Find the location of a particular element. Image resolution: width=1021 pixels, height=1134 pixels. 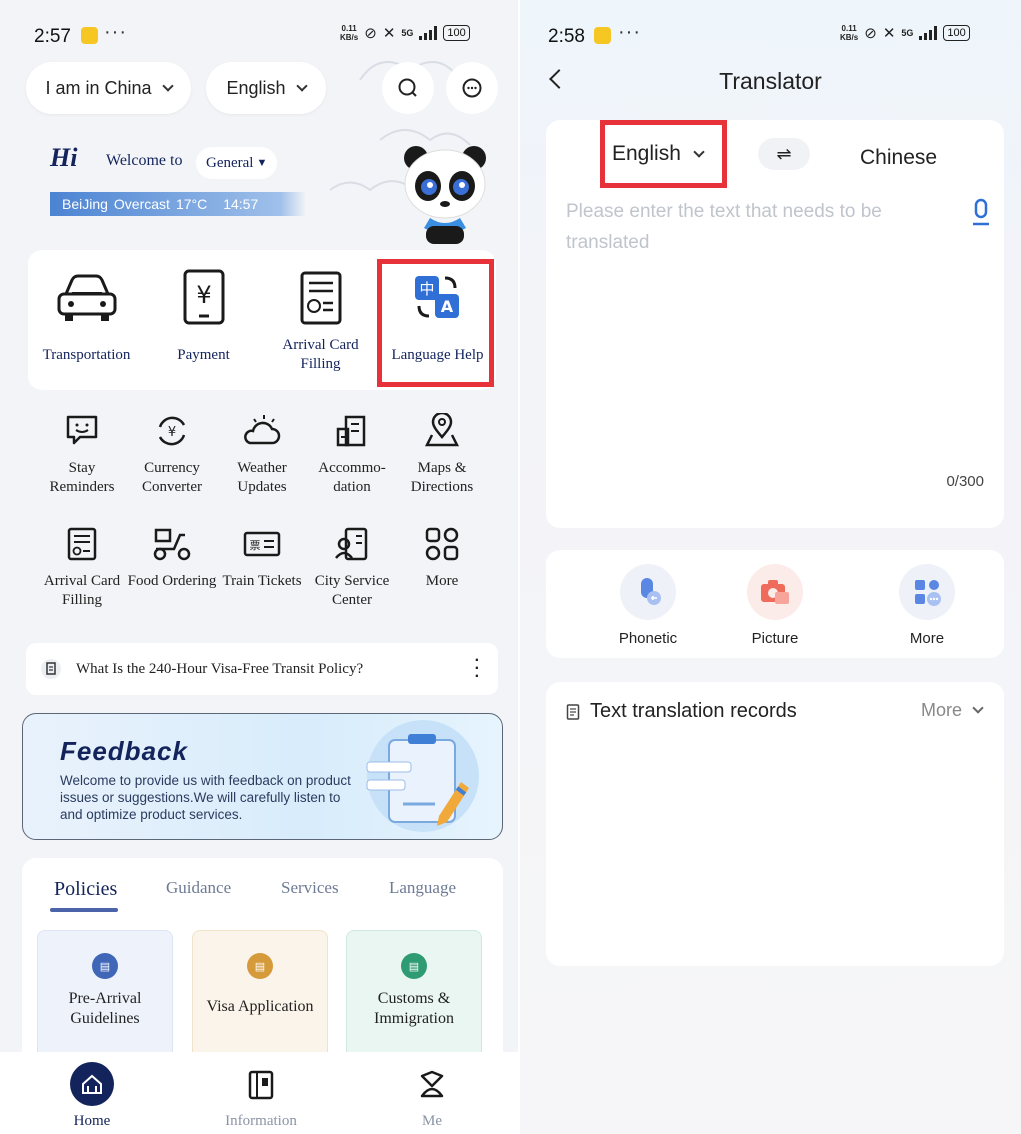

profile-icon is located at coordinates (432, 1084).